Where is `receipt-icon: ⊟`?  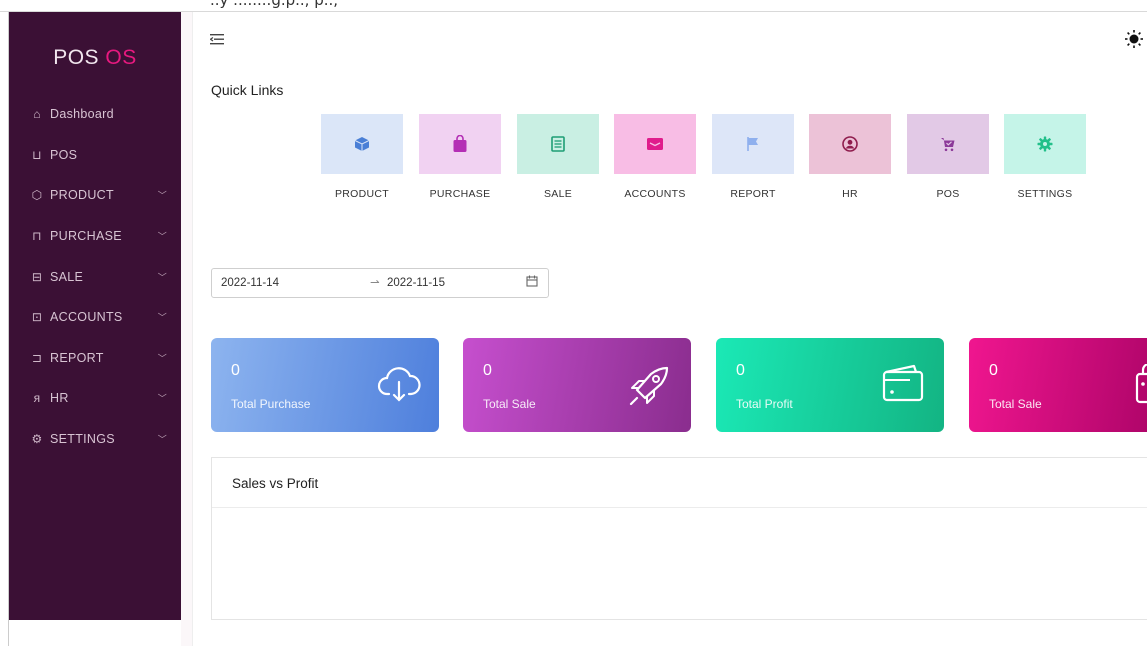
receipt-icon: ⊟ is located at coordinates (37, 276).